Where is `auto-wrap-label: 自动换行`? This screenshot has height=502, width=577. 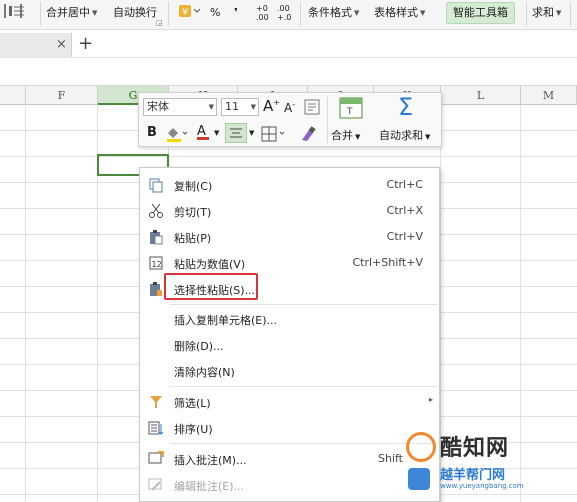 auto-wrap-label: 自动换行 is located at coordinates (135, 12).